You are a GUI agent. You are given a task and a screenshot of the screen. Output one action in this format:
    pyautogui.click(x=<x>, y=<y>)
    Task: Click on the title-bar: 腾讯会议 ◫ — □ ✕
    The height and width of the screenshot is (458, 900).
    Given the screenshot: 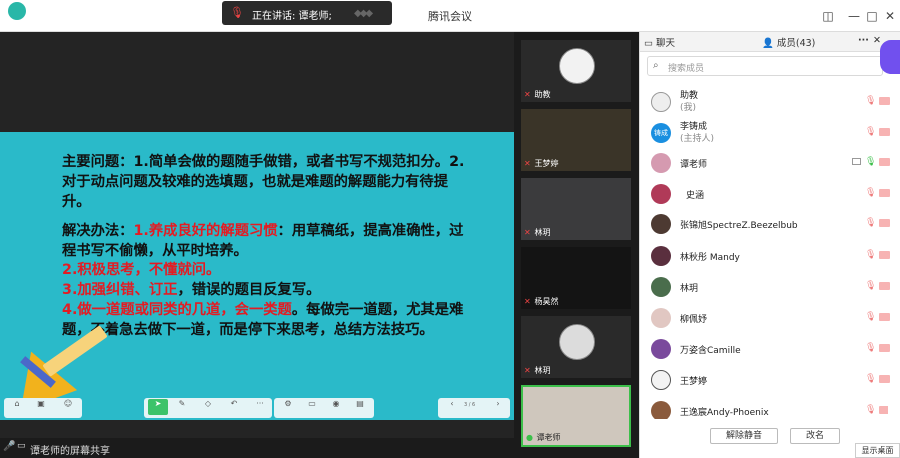 What is the action you would take?
    pyautogui.click(x=450, y=16)
    